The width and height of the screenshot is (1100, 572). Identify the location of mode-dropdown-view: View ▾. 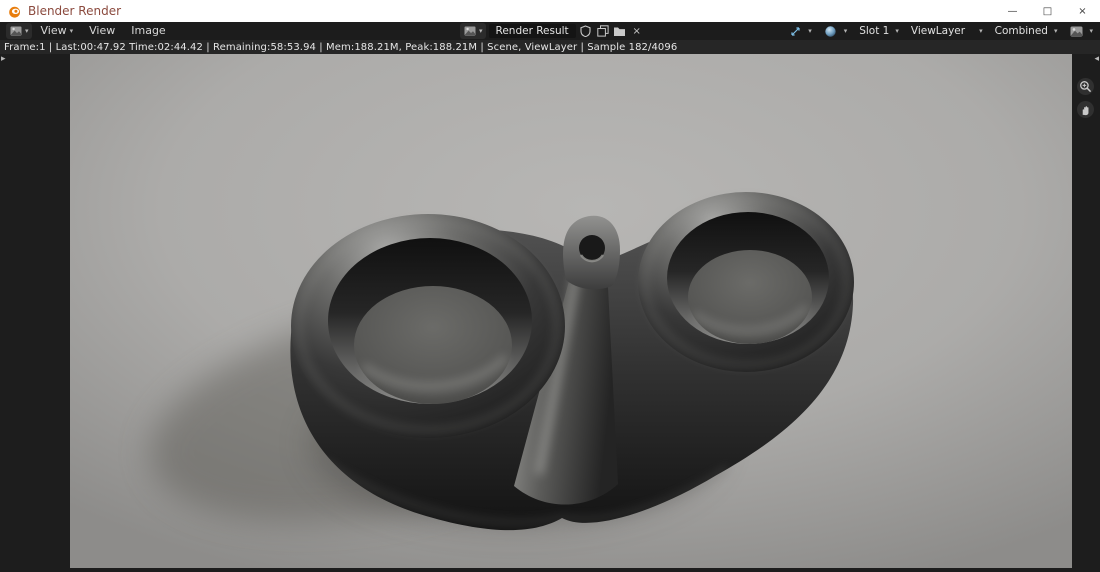
(57, 31).